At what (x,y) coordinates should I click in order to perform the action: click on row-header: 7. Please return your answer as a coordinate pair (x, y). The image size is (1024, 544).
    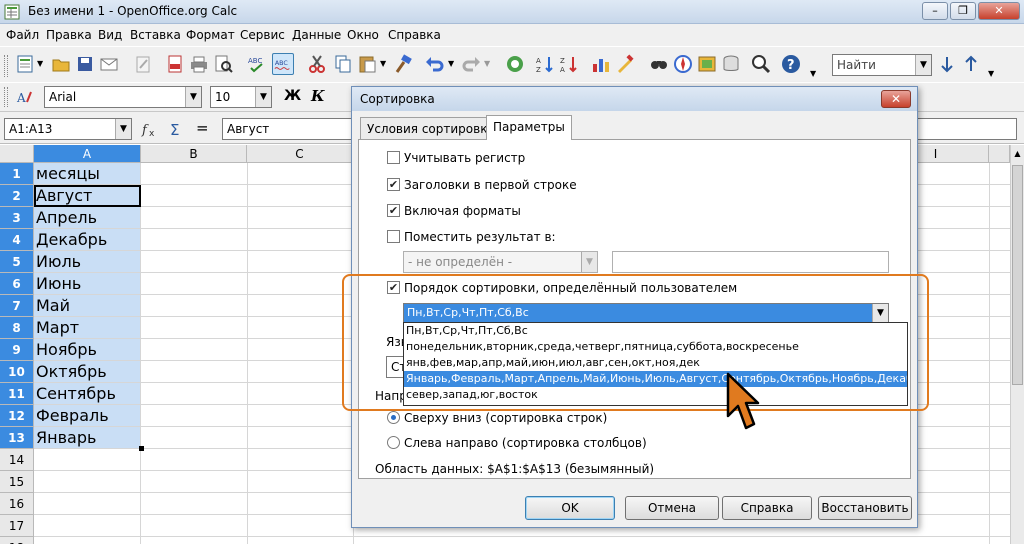
    Looking at the image, I should click on (17, 306).